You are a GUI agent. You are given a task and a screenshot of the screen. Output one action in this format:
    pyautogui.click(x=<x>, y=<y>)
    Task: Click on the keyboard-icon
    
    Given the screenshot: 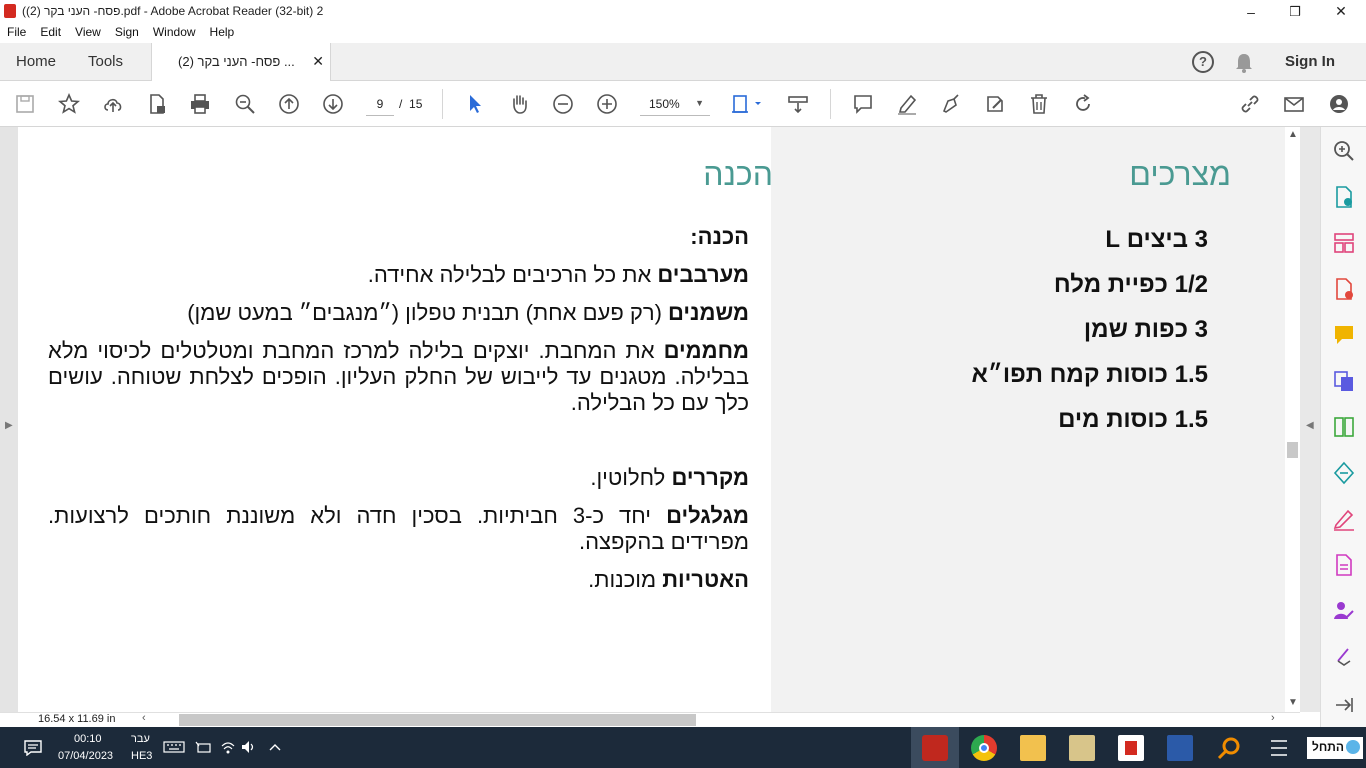 What is the action you would take?
    pyautogui.click(x=174, y=747)
    